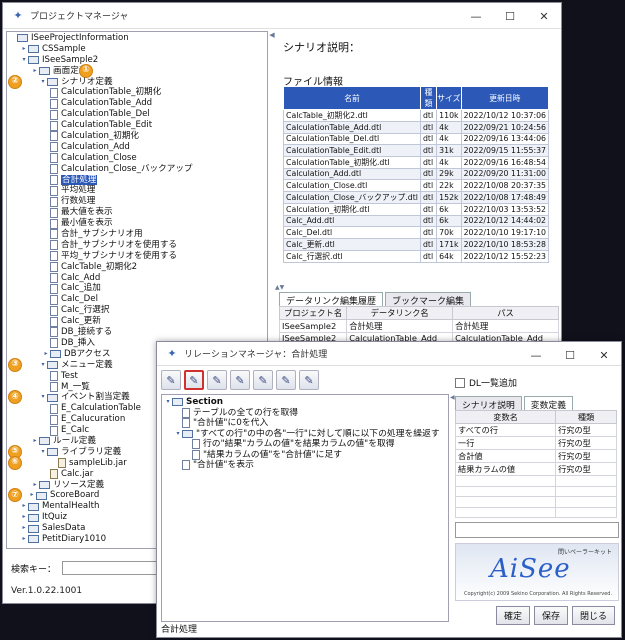 The image size is (625, 640). What do you see at coordinates (137, 310) in the screenshot?
I see `tree-node: Calc_行選択` at bounding box center [137, 310].